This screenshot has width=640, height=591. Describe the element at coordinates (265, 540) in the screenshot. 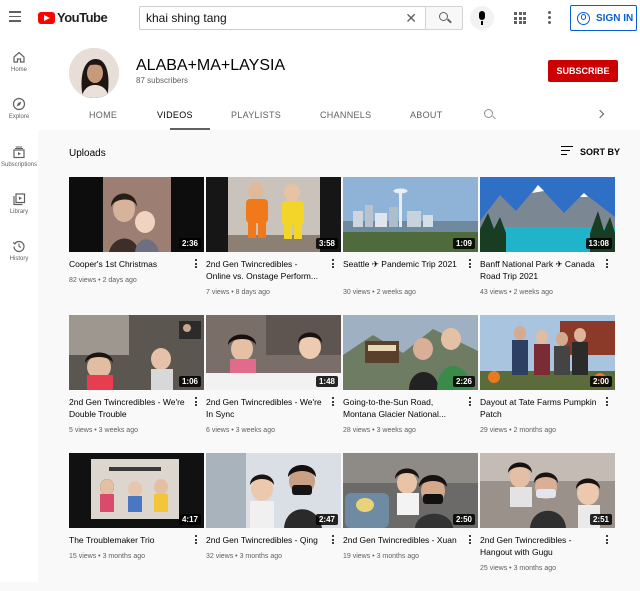

I see `video-title: 2nd Gen Twincredibles - Qing` at that location.